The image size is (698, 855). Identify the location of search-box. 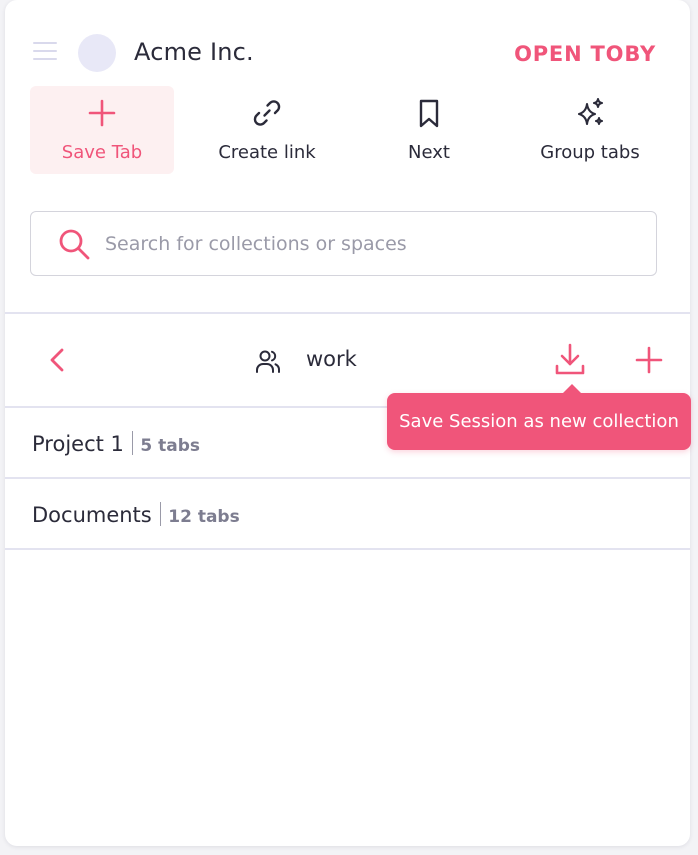
(343, 243).